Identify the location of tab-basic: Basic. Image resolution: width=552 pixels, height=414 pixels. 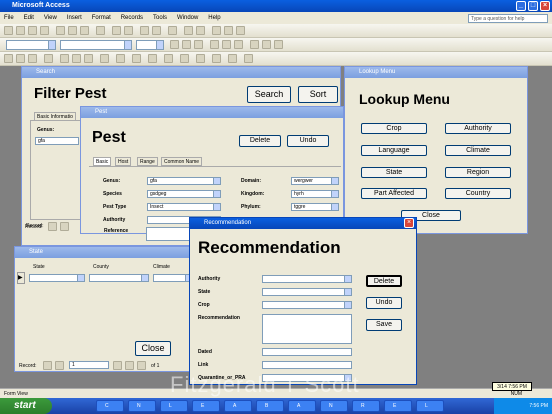
(102, 161).